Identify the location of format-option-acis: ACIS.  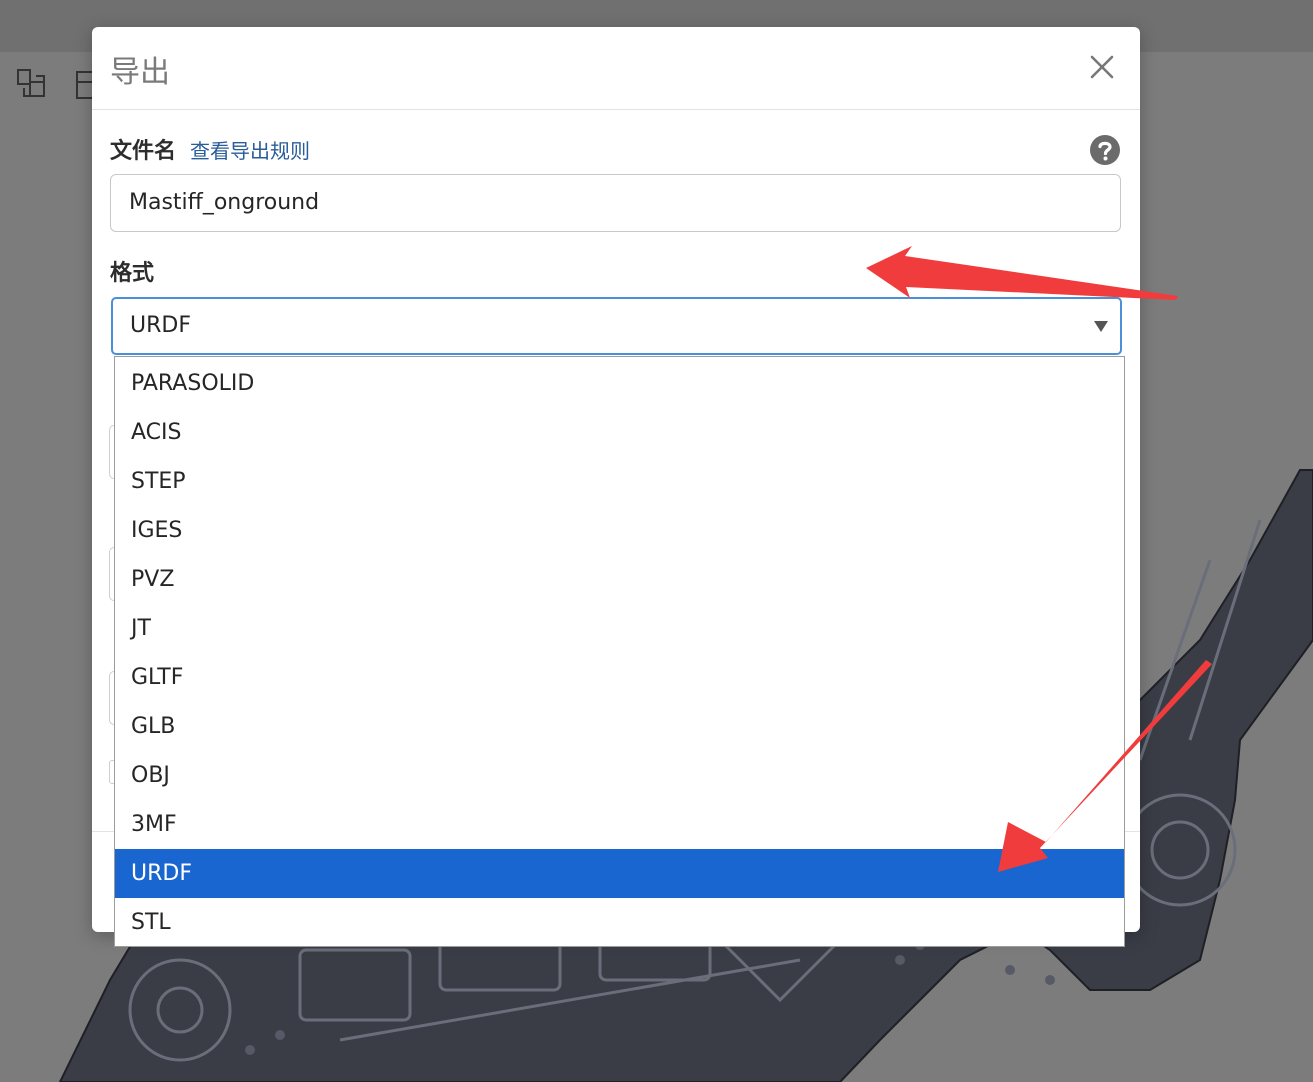
(619, 432).